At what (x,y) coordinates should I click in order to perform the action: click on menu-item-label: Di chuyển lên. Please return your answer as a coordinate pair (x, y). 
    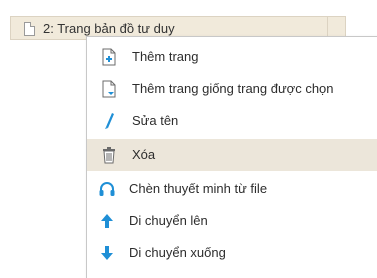
    Looking at the image, I should click on (168, 220).